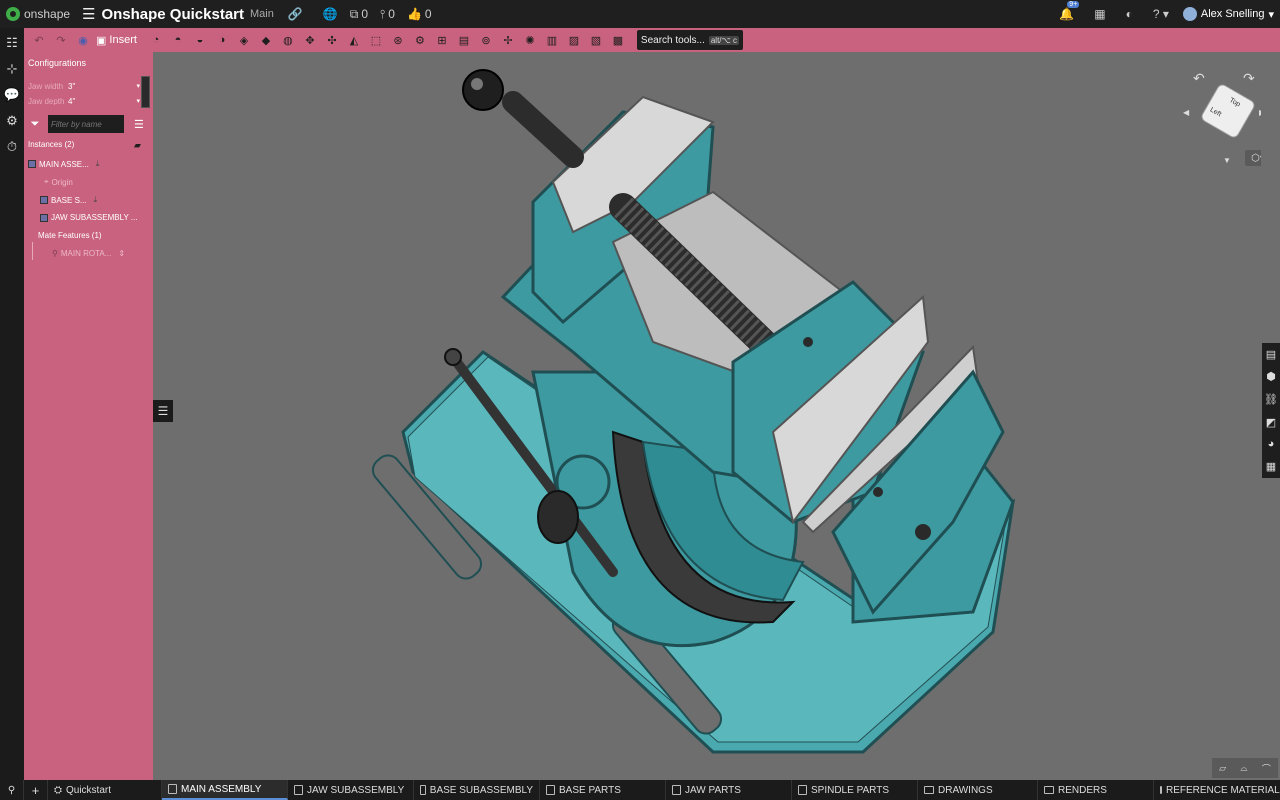 This screenshot has height=800, width=1280. I want to click on likes-count: 0, so click(428, 14).